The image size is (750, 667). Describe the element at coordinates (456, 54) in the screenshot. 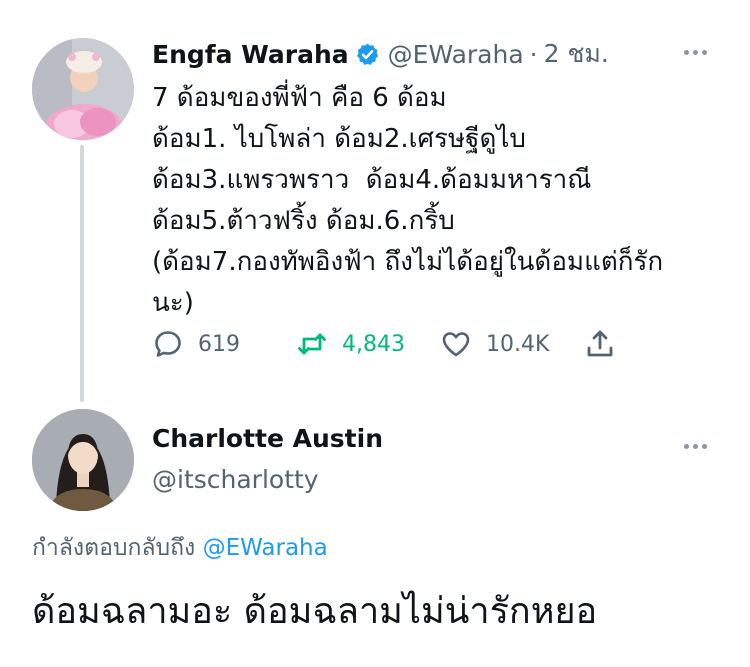

I see `author-handle: @EWaraha` at that location.